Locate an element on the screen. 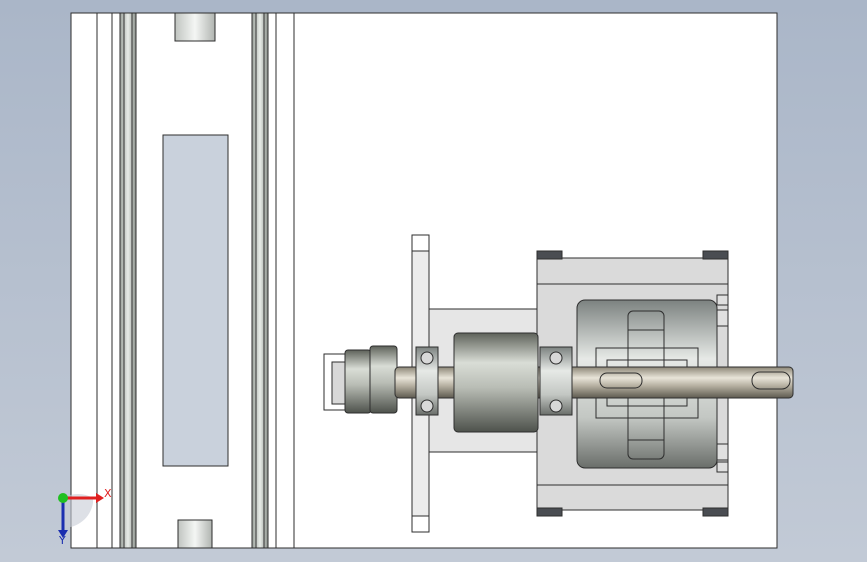  profile-slot-window is located at coordinates (195, 300).